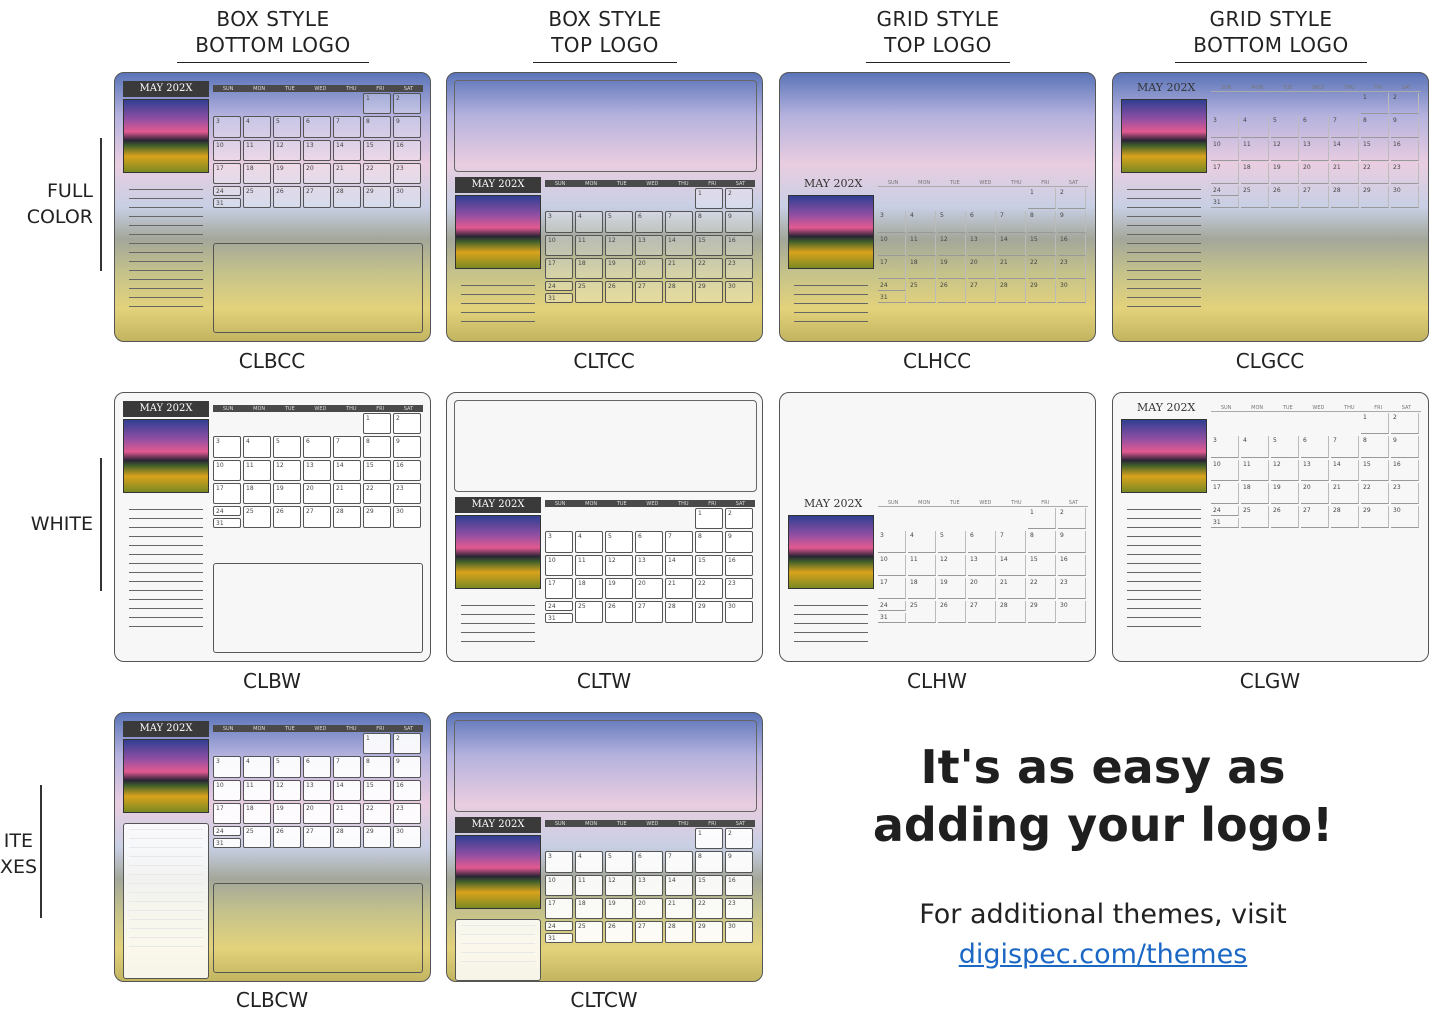 The image size is (1444, 1011). What do you see at coordinates (1270, 681) in the screenshot?
I see `product-code-clgw: CLGW` at bounding box center [1270, 681].